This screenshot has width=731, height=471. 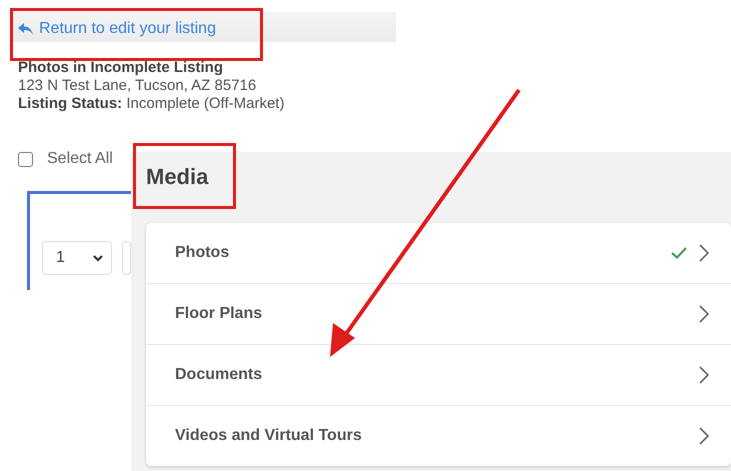 I want to click on reply-arrow-icon, so click(x=26, y=29).